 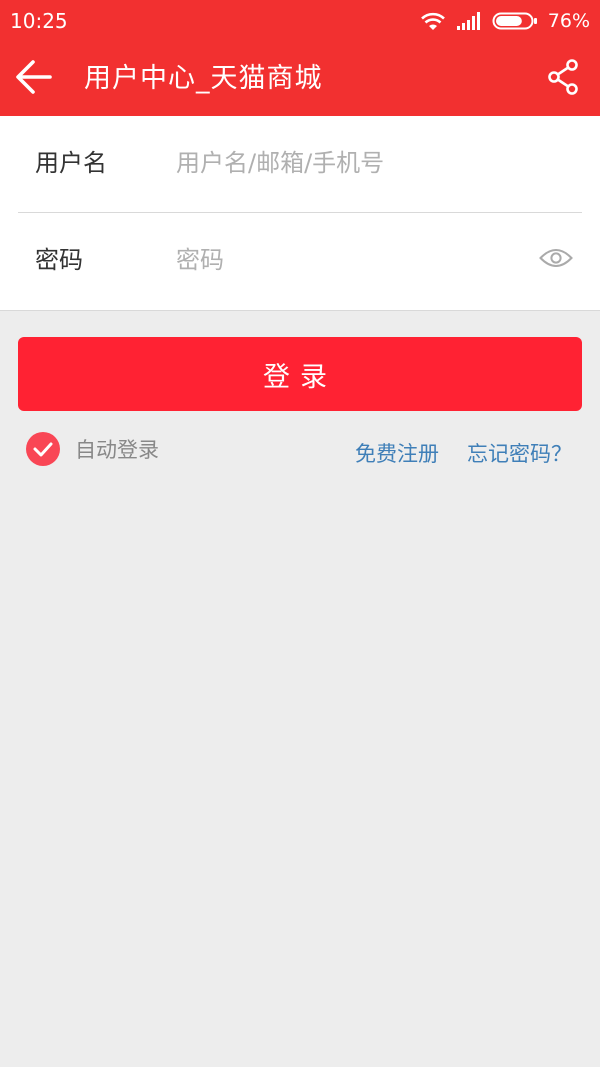 What do you see at coordinates (519, 454) in the screenshot?
I see `forgot-password-link: 忘记密码？` at bounding box center [519, 454].